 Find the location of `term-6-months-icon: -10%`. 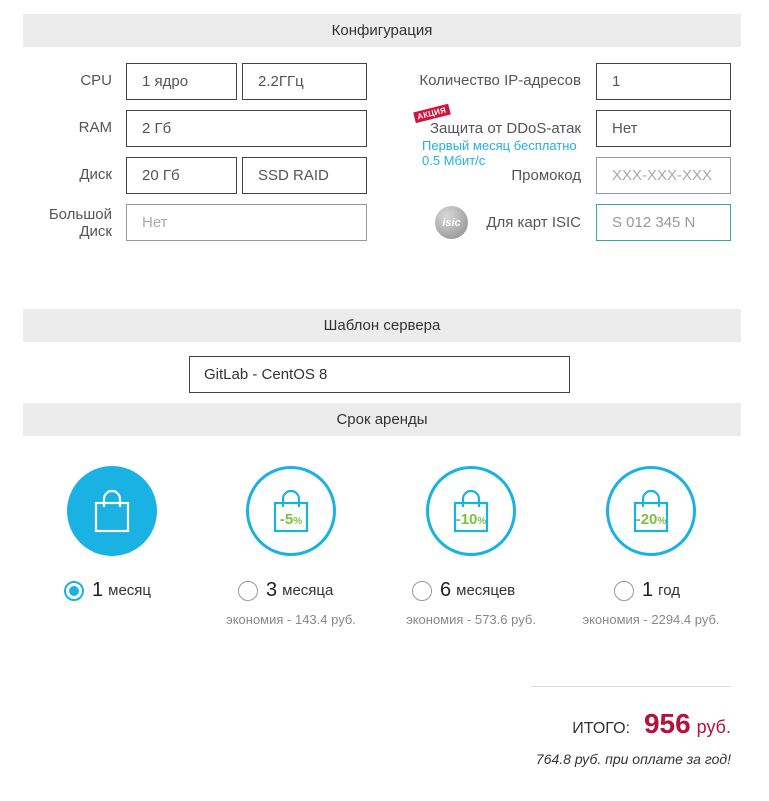

term-6-months-icon: -10% is located at coordinates (471, 511).